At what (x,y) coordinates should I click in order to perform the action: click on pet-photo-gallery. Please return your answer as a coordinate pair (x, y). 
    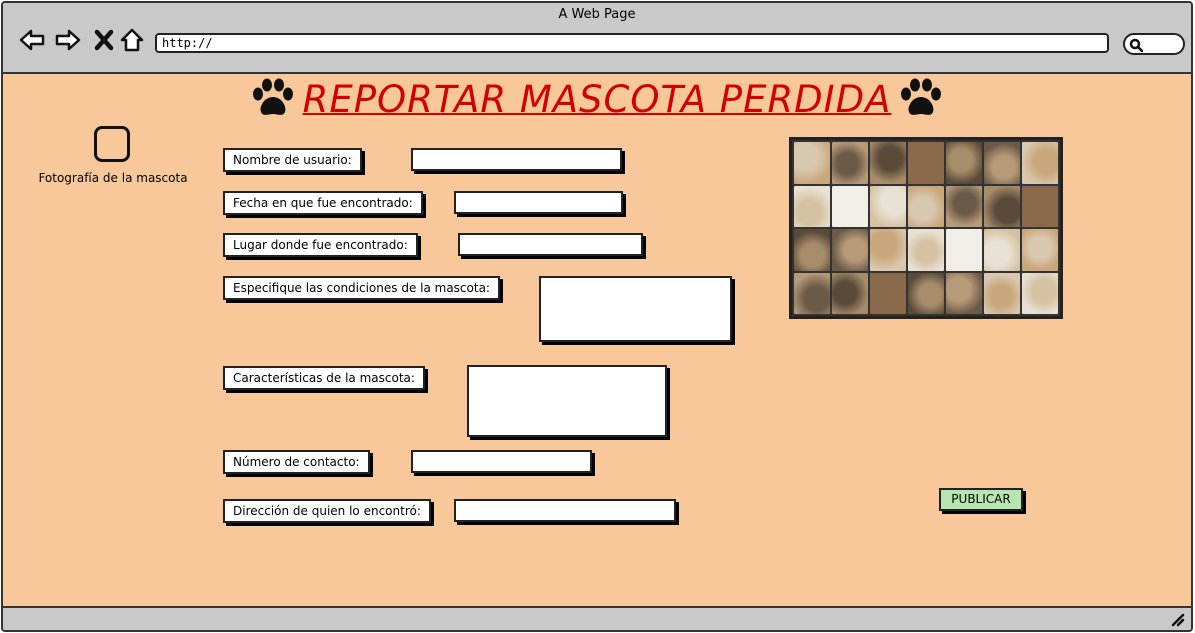
    Looking at the image, I should click on (926, 228).